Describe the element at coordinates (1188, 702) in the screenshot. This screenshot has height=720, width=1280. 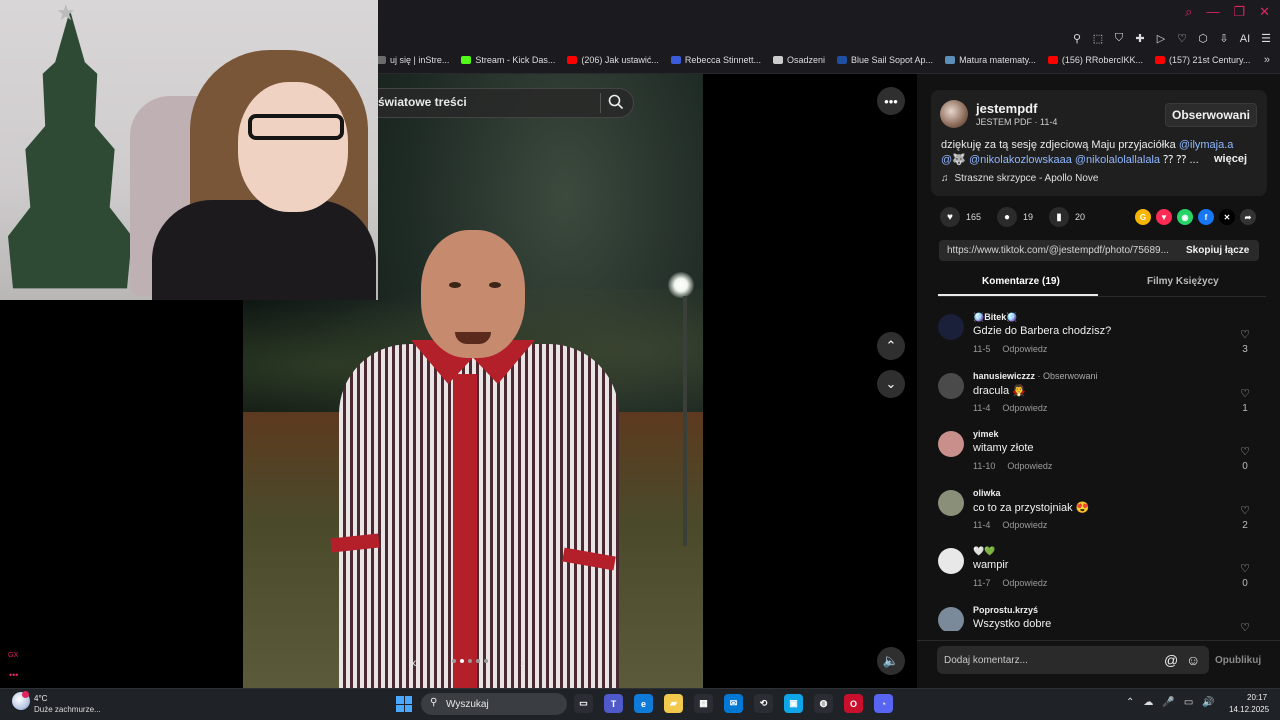
I see `display-icon: ▭` at that location.